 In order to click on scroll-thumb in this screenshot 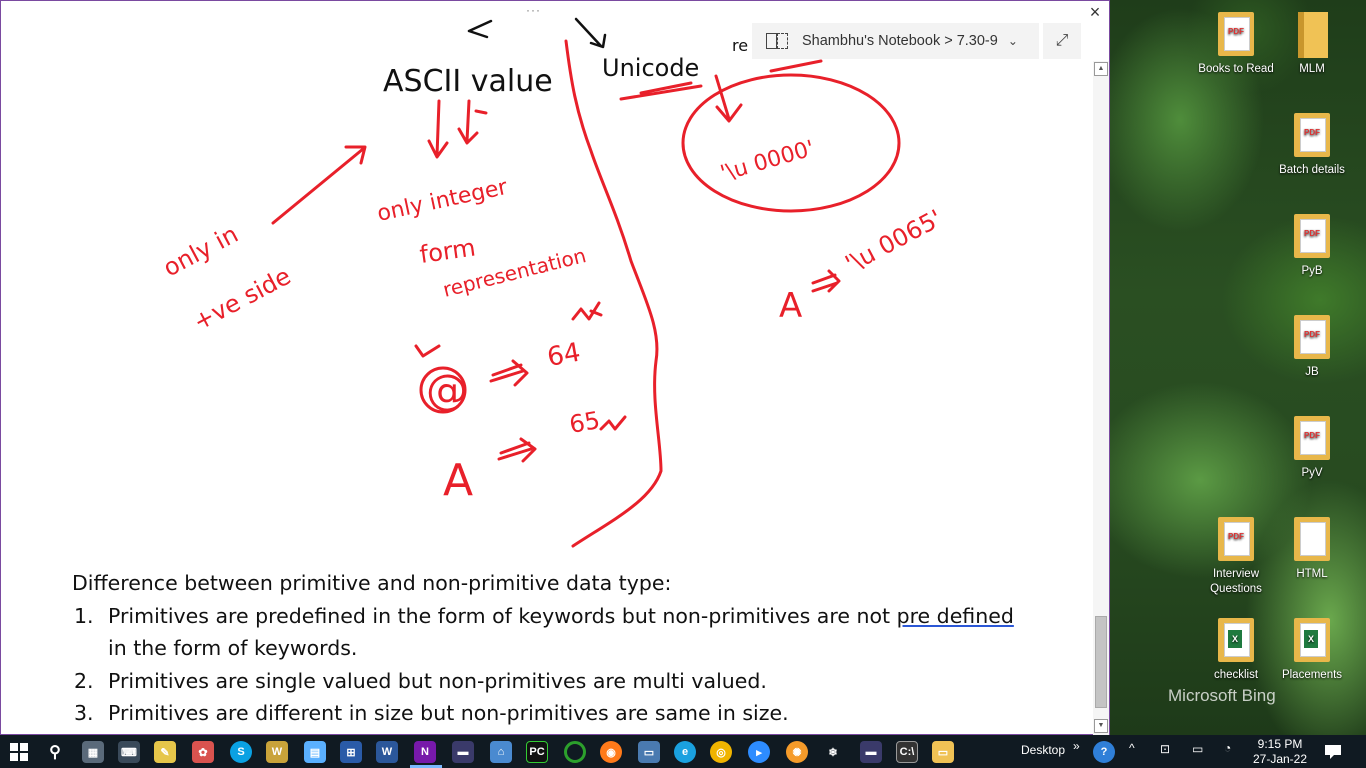, I will do `click(1101, 662)`.